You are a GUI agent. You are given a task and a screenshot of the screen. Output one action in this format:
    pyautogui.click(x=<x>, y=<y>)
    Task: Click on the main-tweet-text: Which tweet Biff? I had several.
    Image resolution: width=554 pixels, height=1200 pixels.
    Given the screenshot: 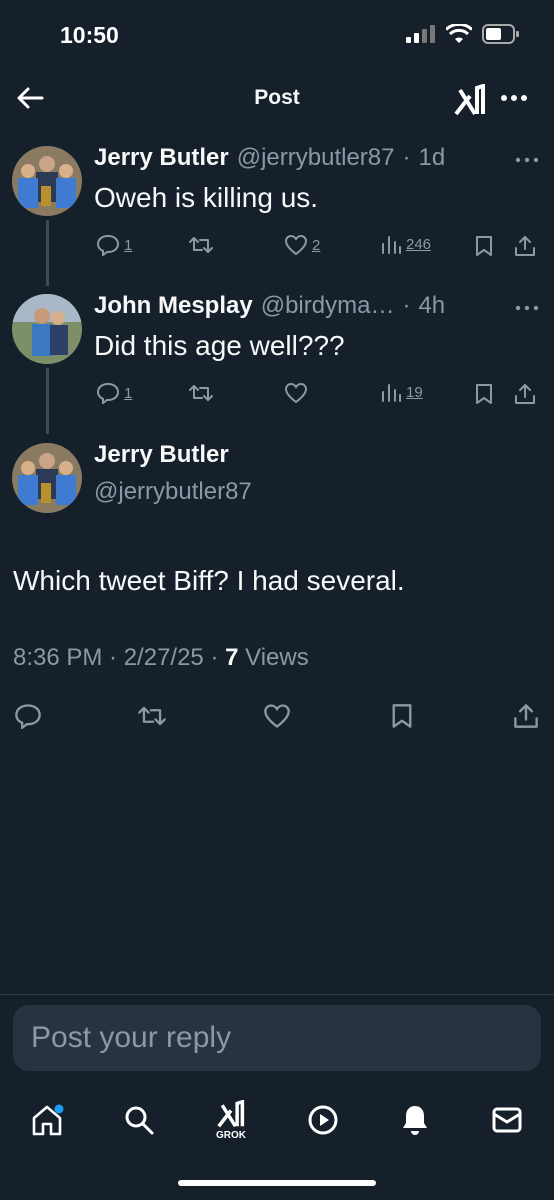 What is the action you would take?
    pyautogui.click(x=209, y=580)
    